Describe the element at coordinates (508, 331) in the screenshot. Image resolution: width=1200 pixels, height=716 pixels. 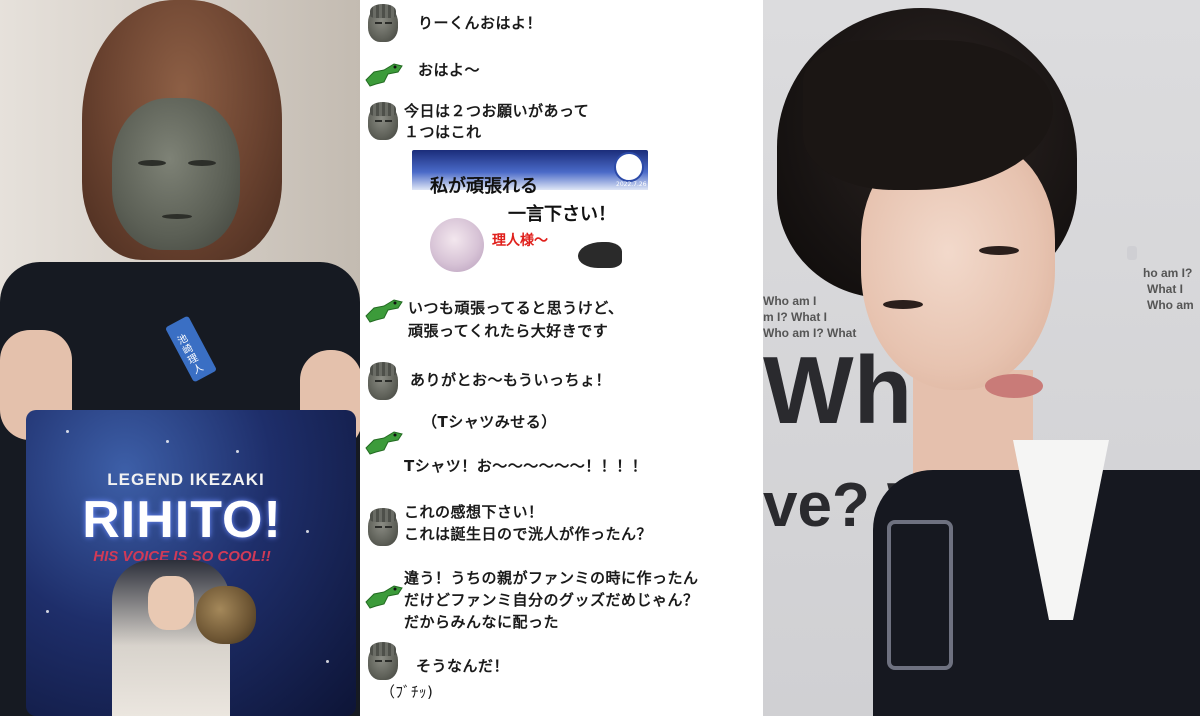
I see `message-line: 頑張ってくれたら大好きです` at that location.